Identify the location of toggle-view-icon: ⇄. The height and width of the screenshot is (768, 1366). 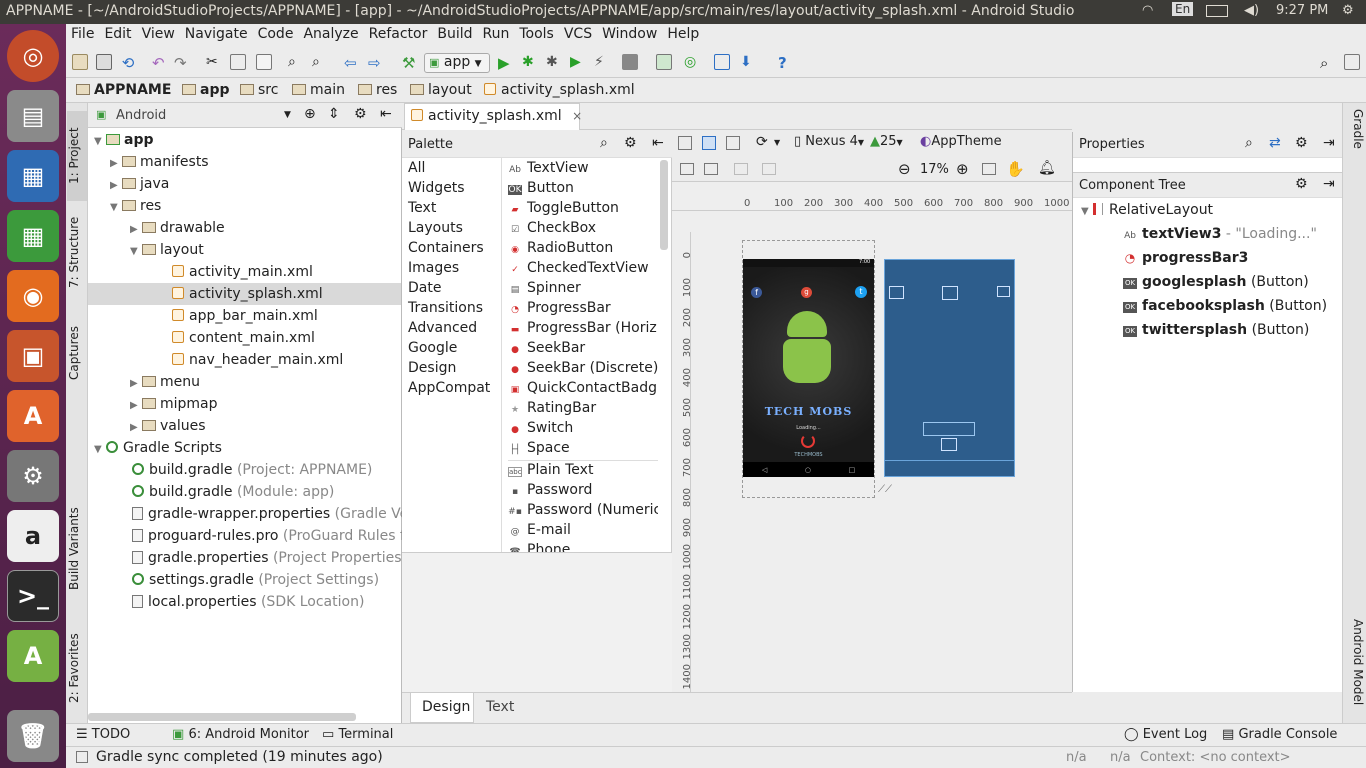
(1275, 143).